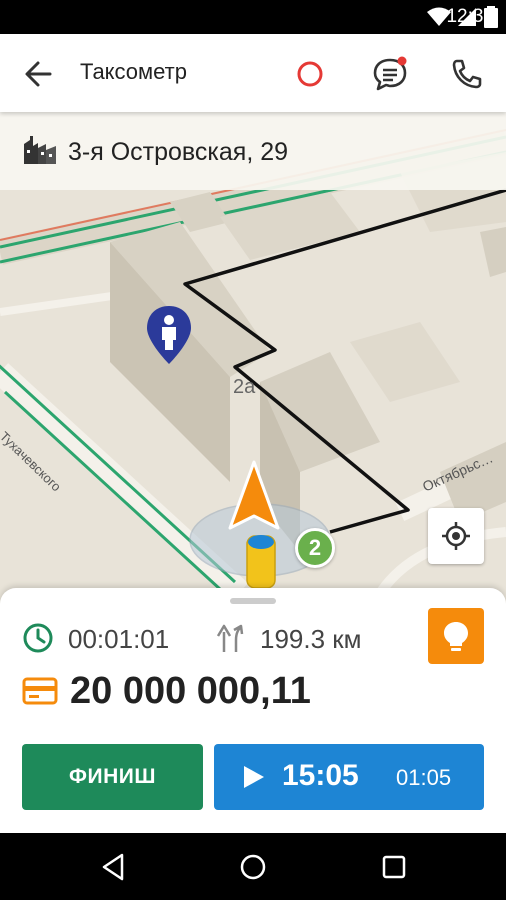 Image resolution: width=506 pixels, height=900 pixels. What do you see at coordinates (119, 639) in the screenshot?
I see `trip-duration: 00:01:01` at bounding box center [119, 639].